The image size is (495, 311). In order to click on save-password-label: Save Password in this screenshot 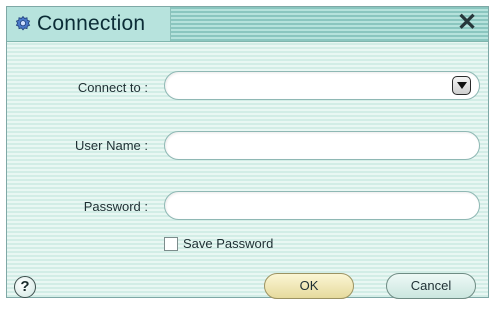, I will do `click(228, 243)`.